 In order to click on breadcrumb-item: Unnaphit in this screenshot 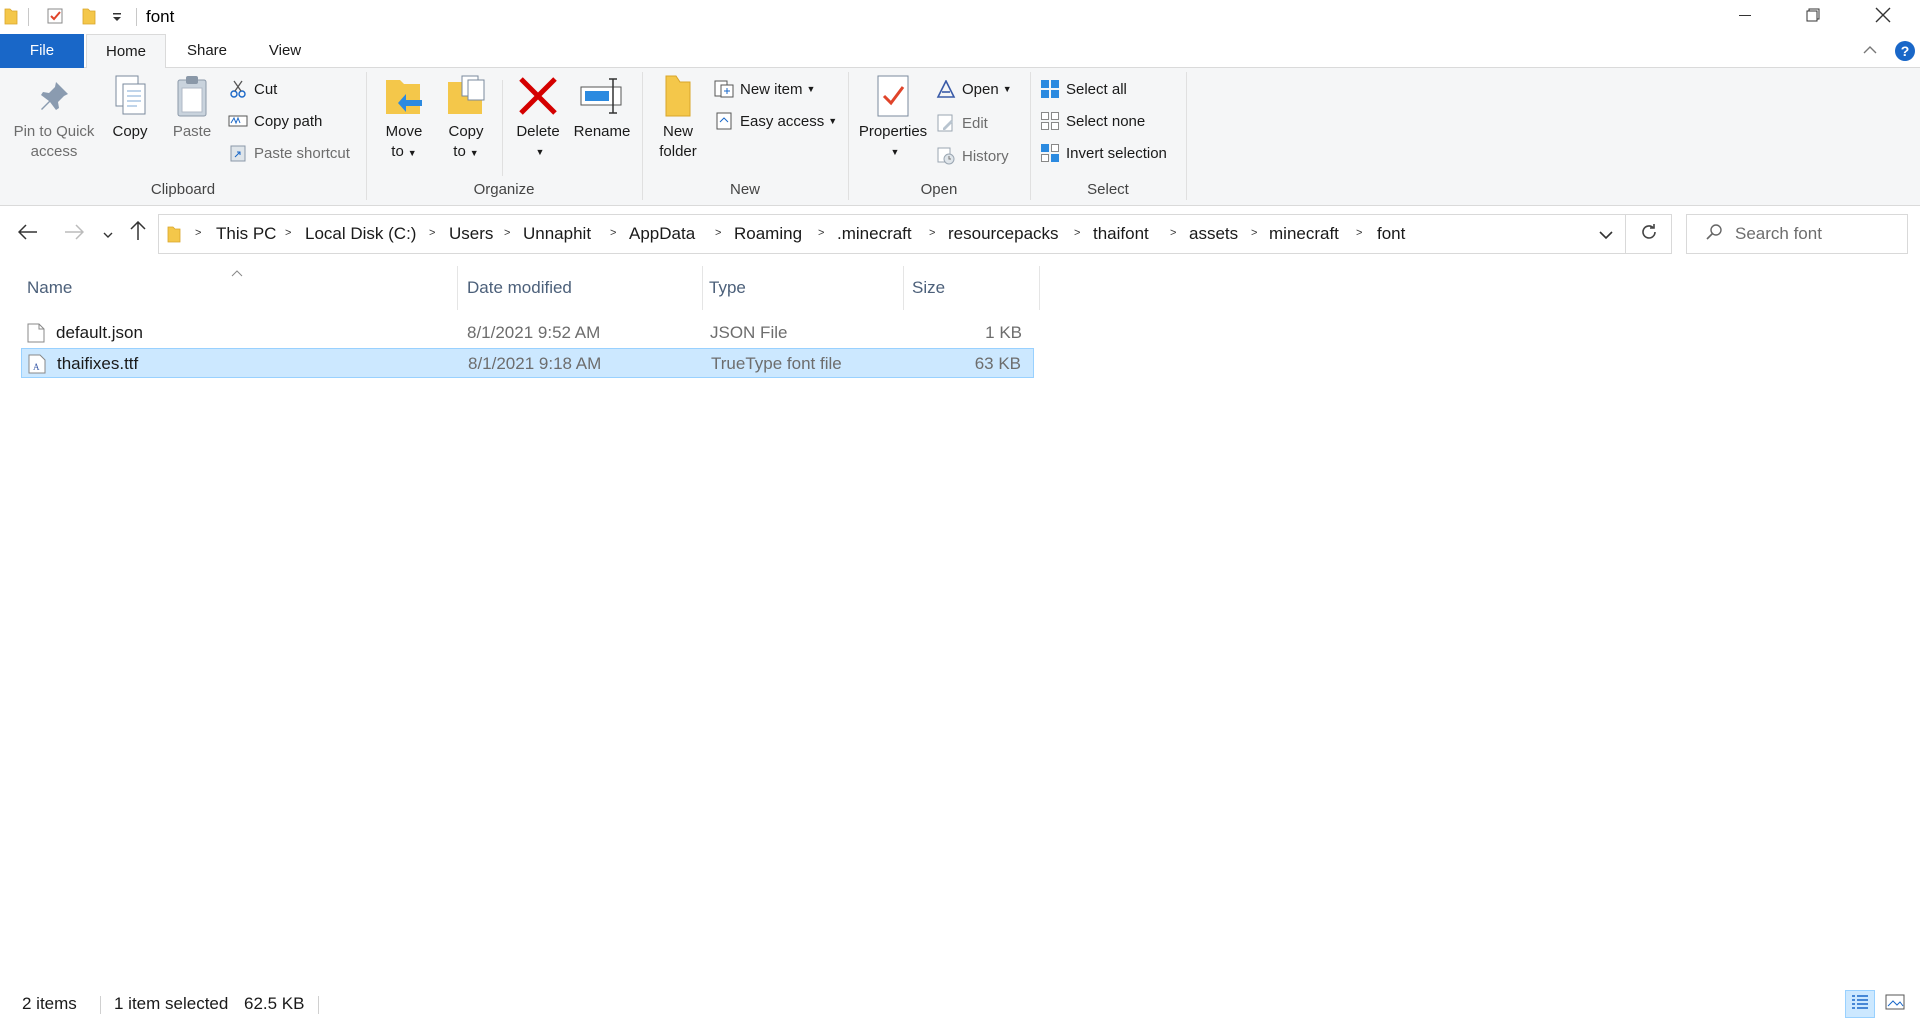, I will do `click(557, 234)`.